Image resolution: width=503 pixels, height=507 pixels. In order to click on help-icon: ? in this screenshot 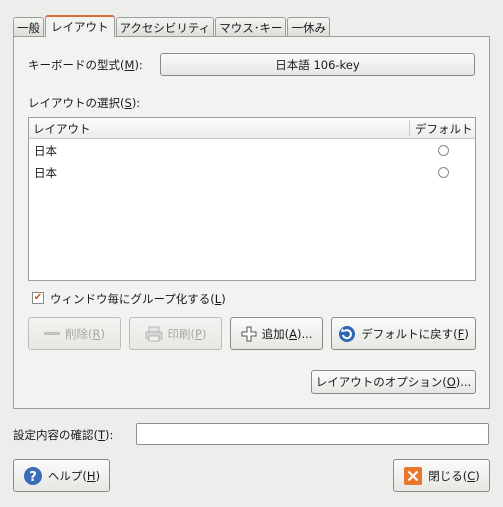, I will do `click(33, 476)`.